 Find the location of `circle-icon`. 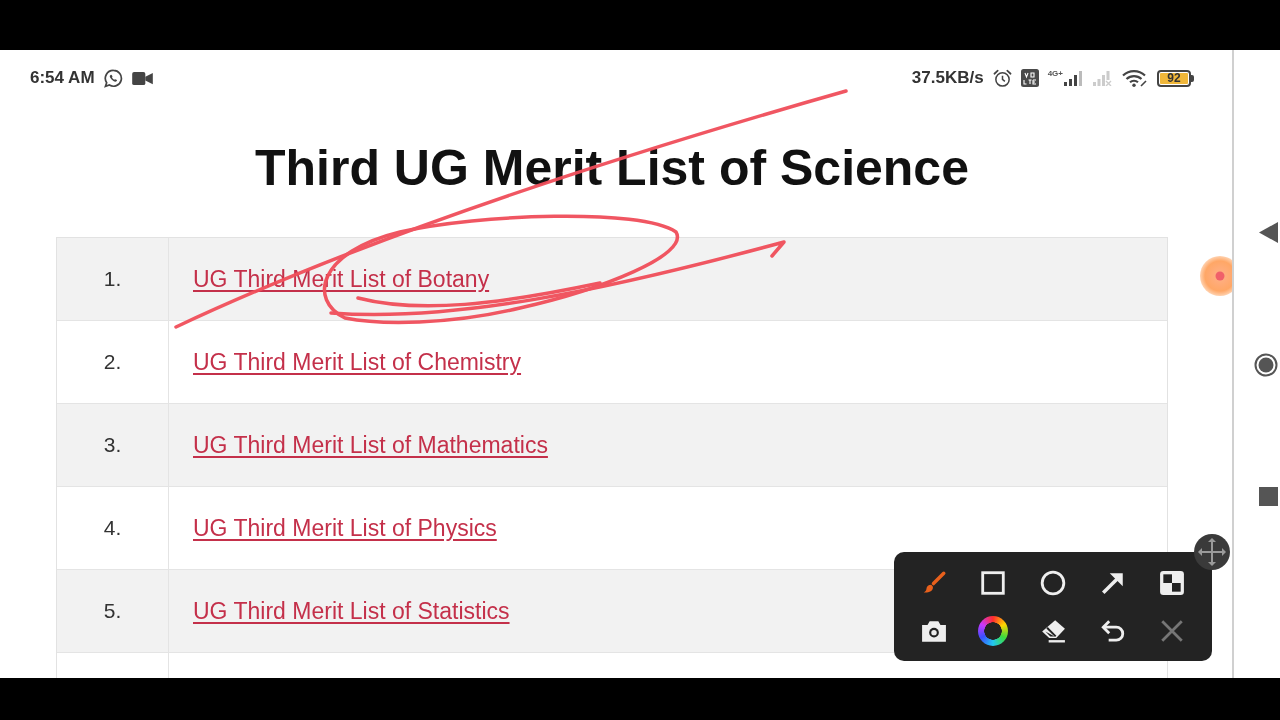

circle-icon is located at coordinates (1053, 583).